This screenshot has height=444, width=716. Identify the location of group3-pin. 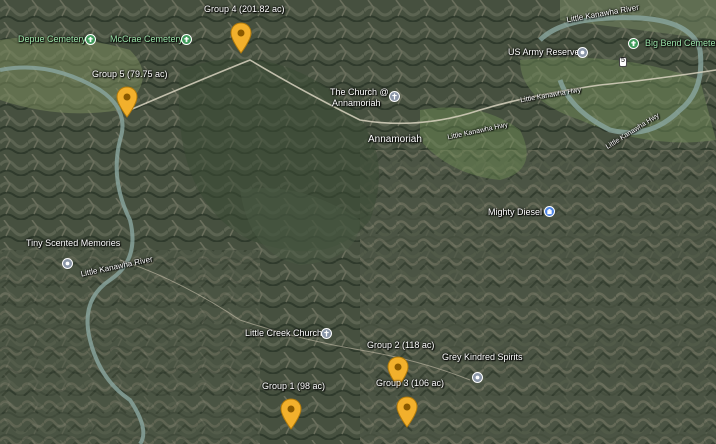
(407, 412).